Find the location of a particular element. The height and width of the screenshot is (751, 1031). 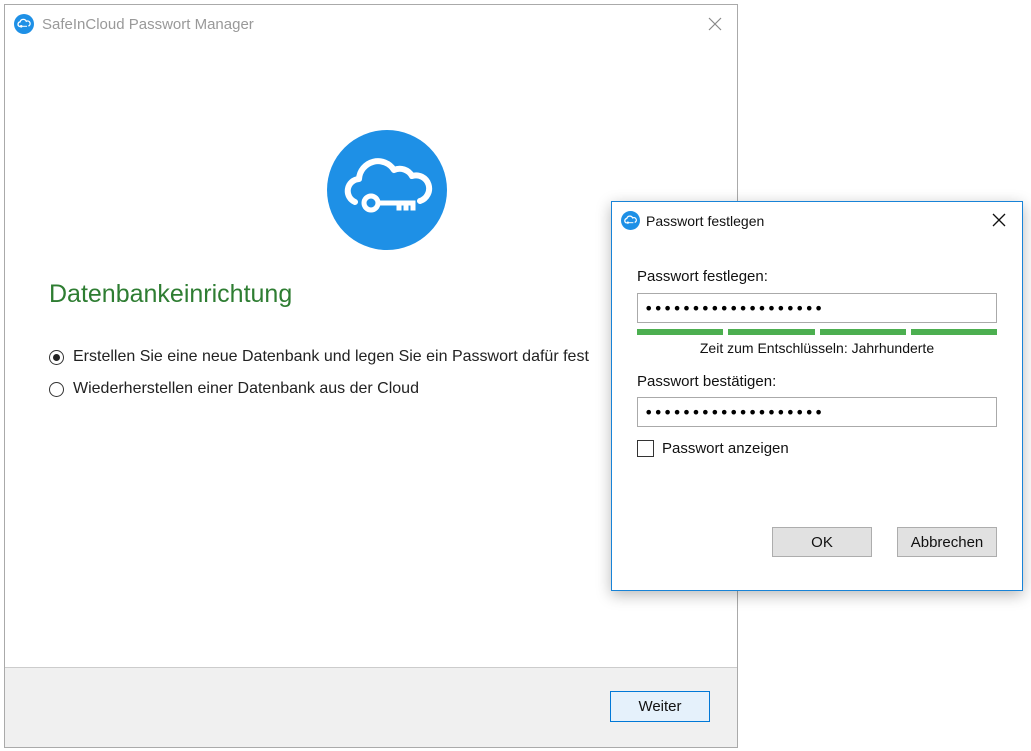

dialog-titlebar: Passwort festlegen is located at coordinates (817, 220).